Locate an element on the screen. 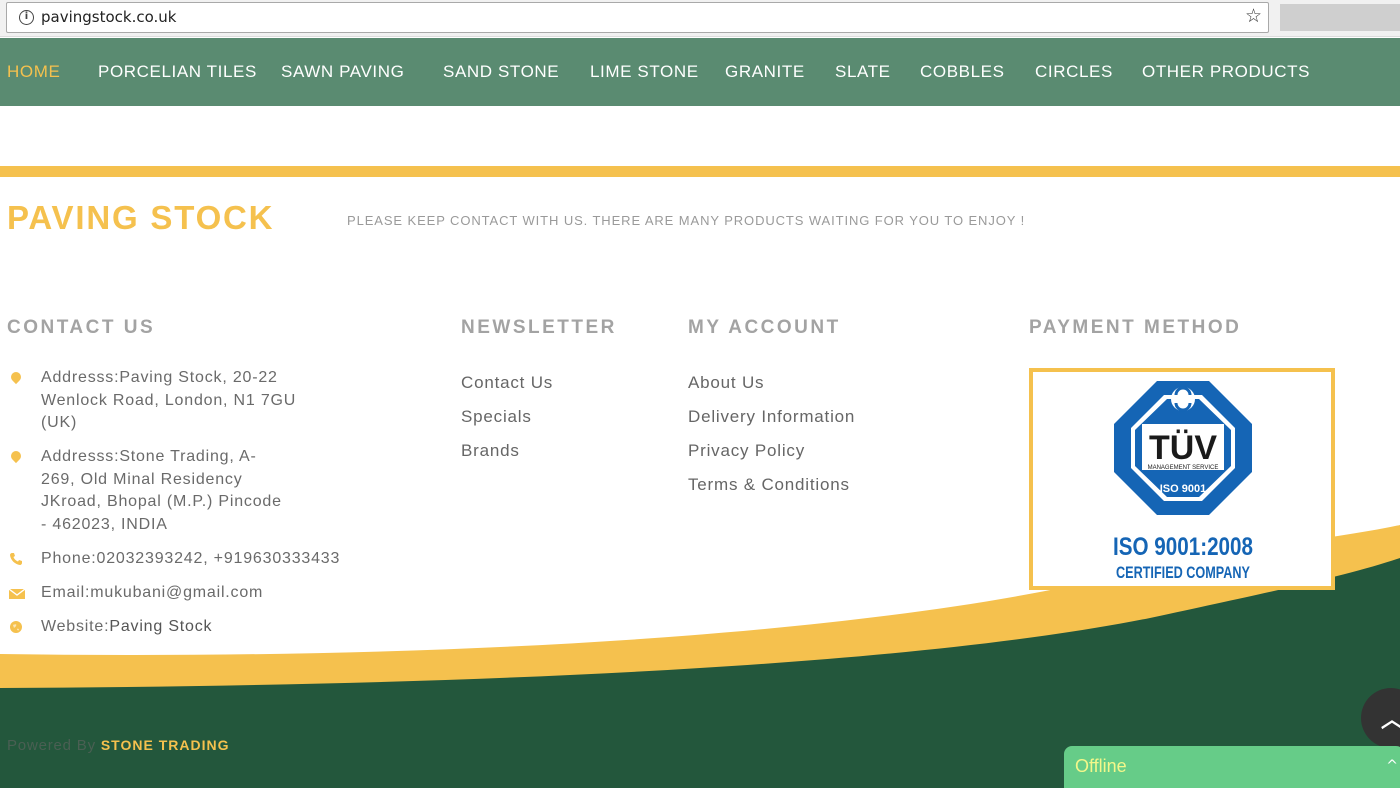  website-text: Website:Paving Stock is located at coordinates (126, 627).